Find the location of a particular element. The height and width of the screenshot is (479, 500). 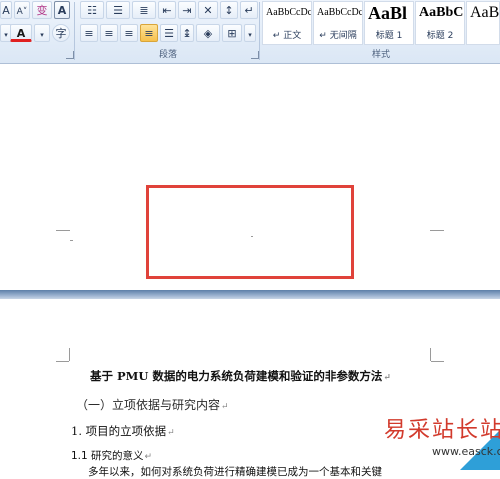

shading-button: ◈ is located at coordinates (208, 33).